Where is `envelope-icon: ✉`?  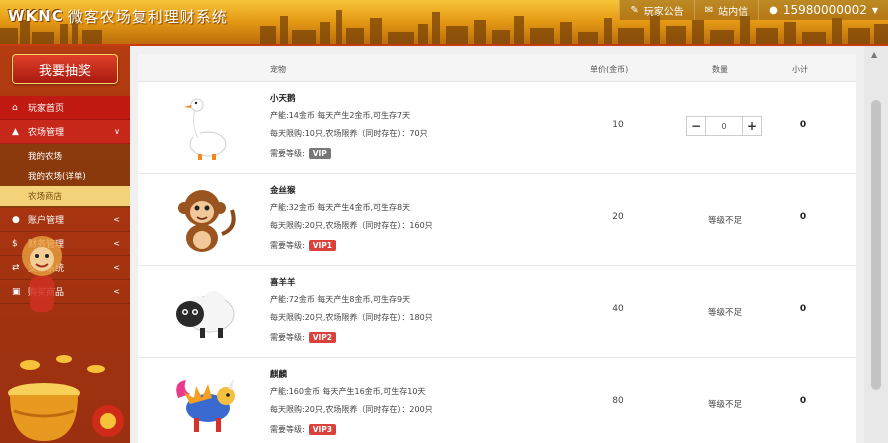
envelope-icon: ✉ is located at coordinates (709, 10).